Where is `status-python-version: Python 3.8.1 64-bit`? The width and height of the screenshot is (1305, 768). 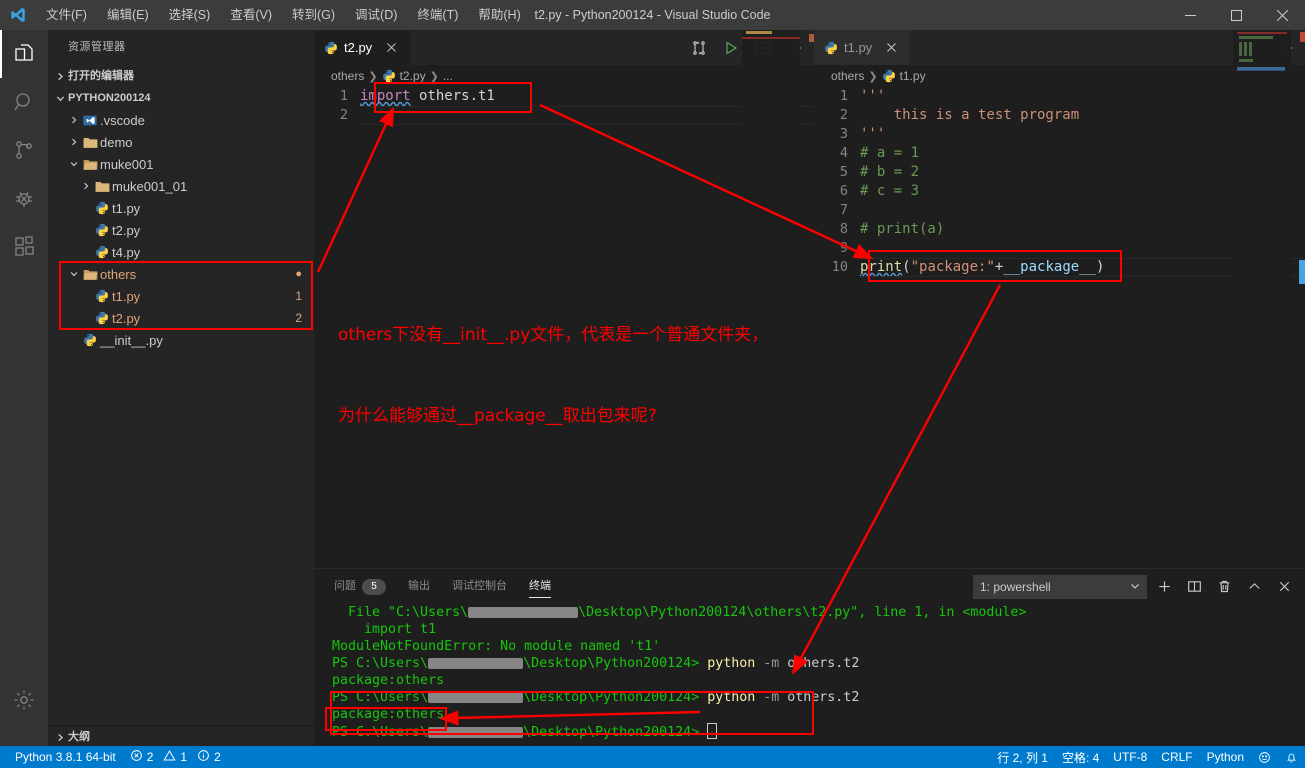
status-python-version: Python 3.8.1 64-bit is located at coordinates (65, 757).